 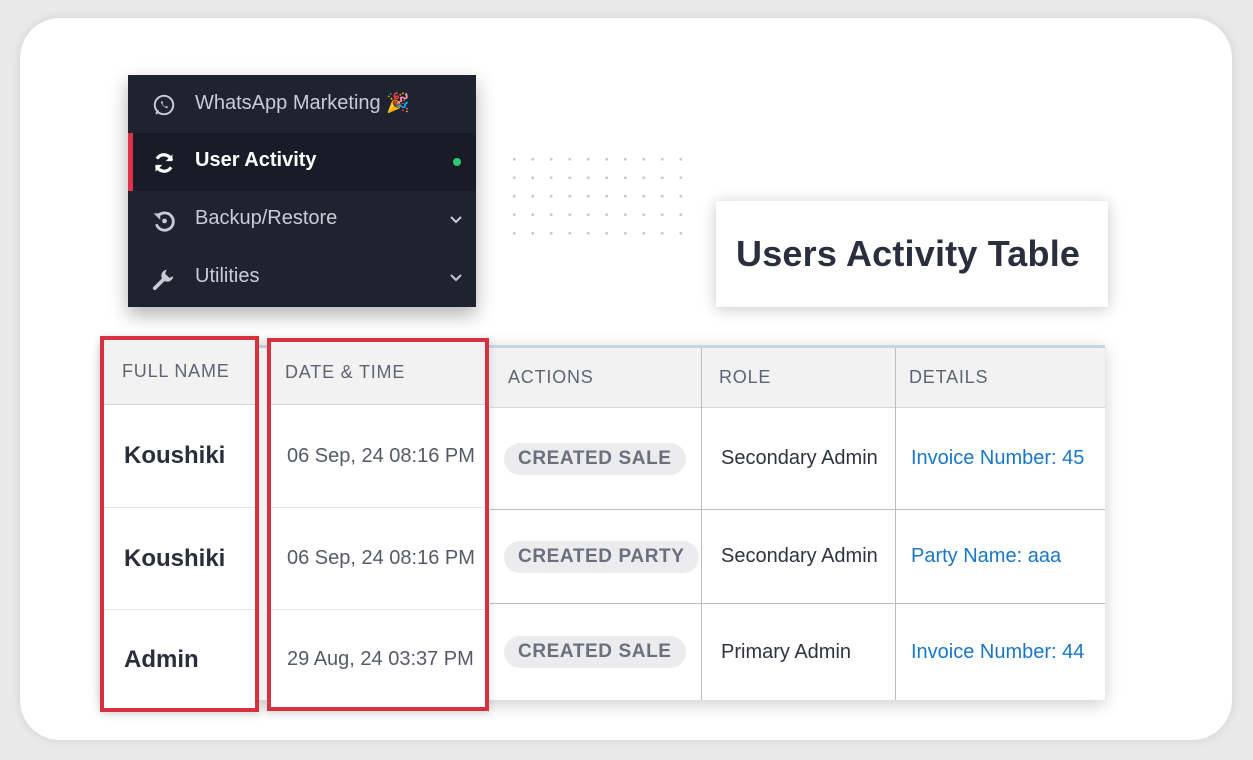 I want to click on sidebar-item-utilities: Utilities, so click(x=302, y=278).